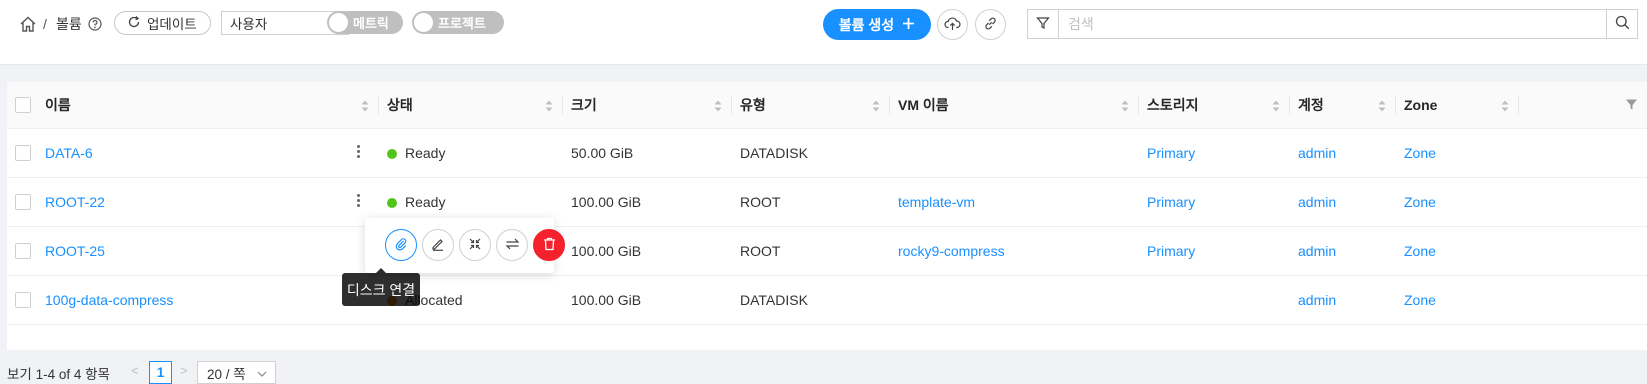 This screenshot has width=1647, height=384. I want to click on update-label: 업데이트, so click(172, 24).